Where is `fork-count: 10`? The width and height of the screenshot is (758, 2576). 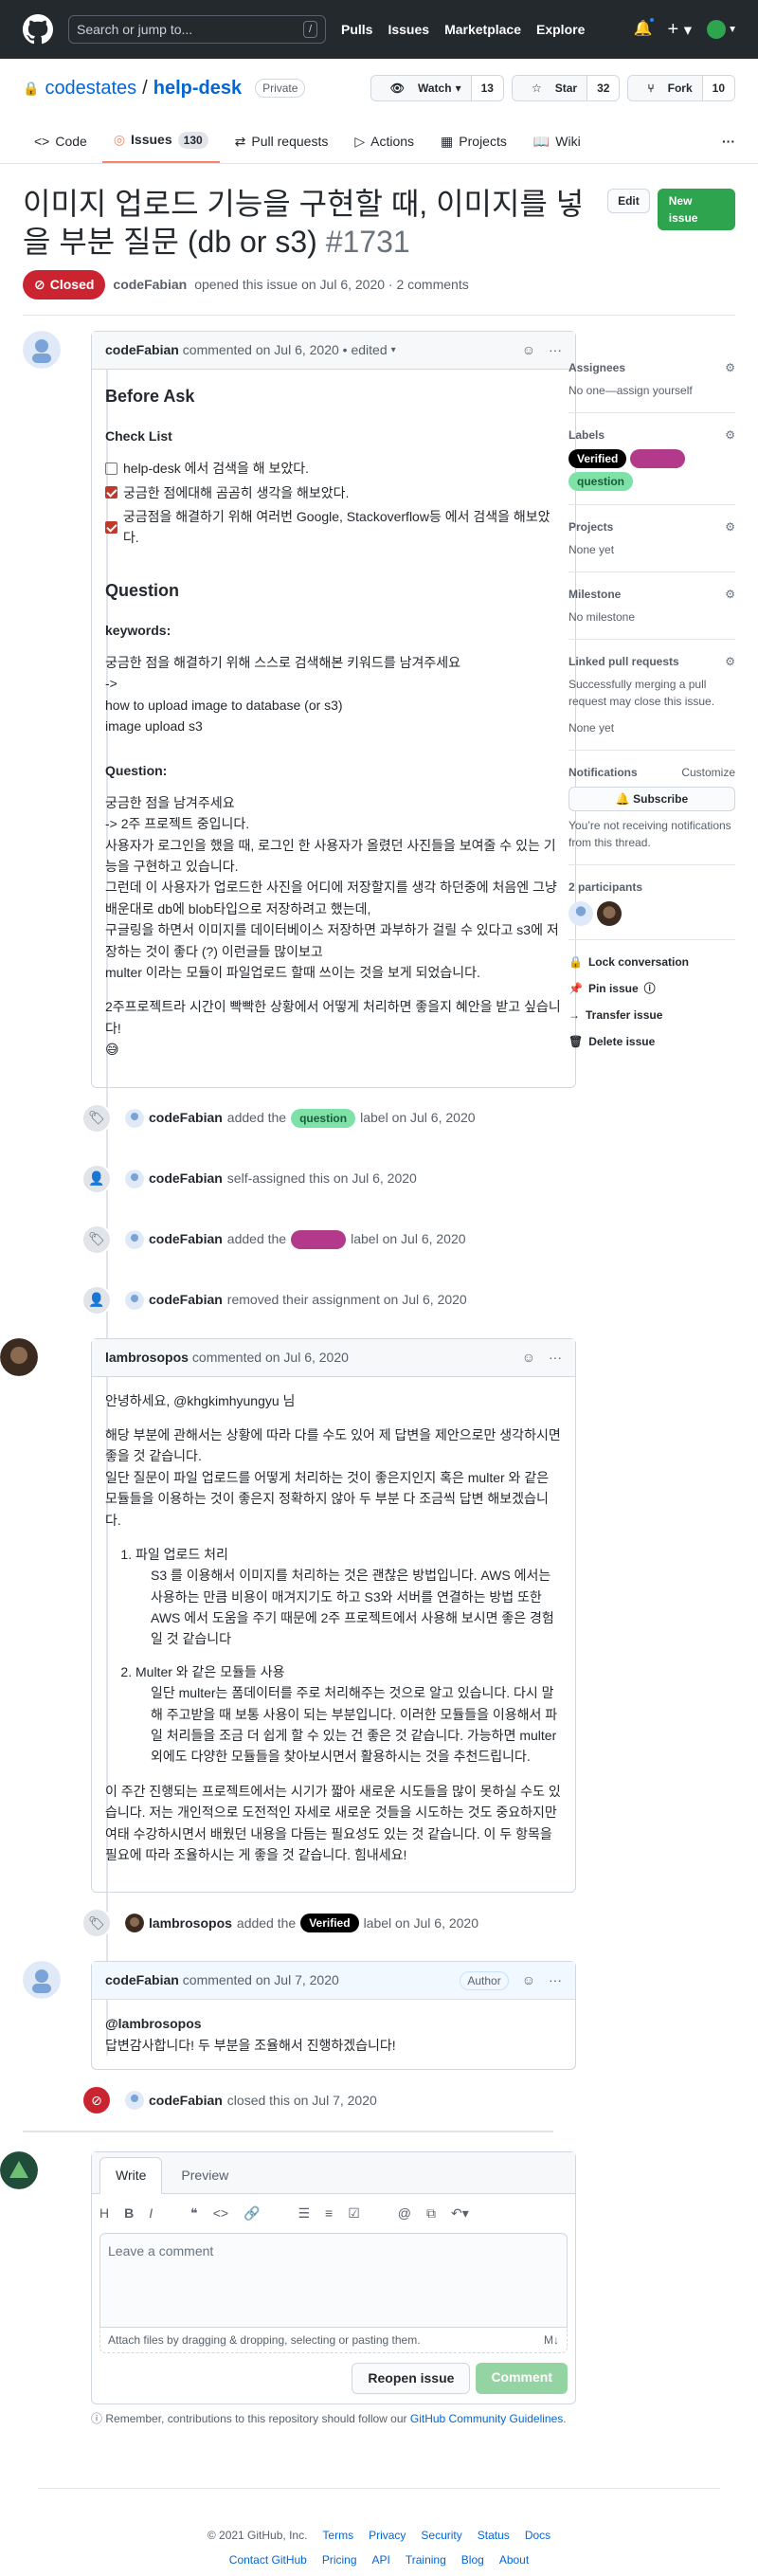 fork-count: 10 is located at coordinates (717, 88).